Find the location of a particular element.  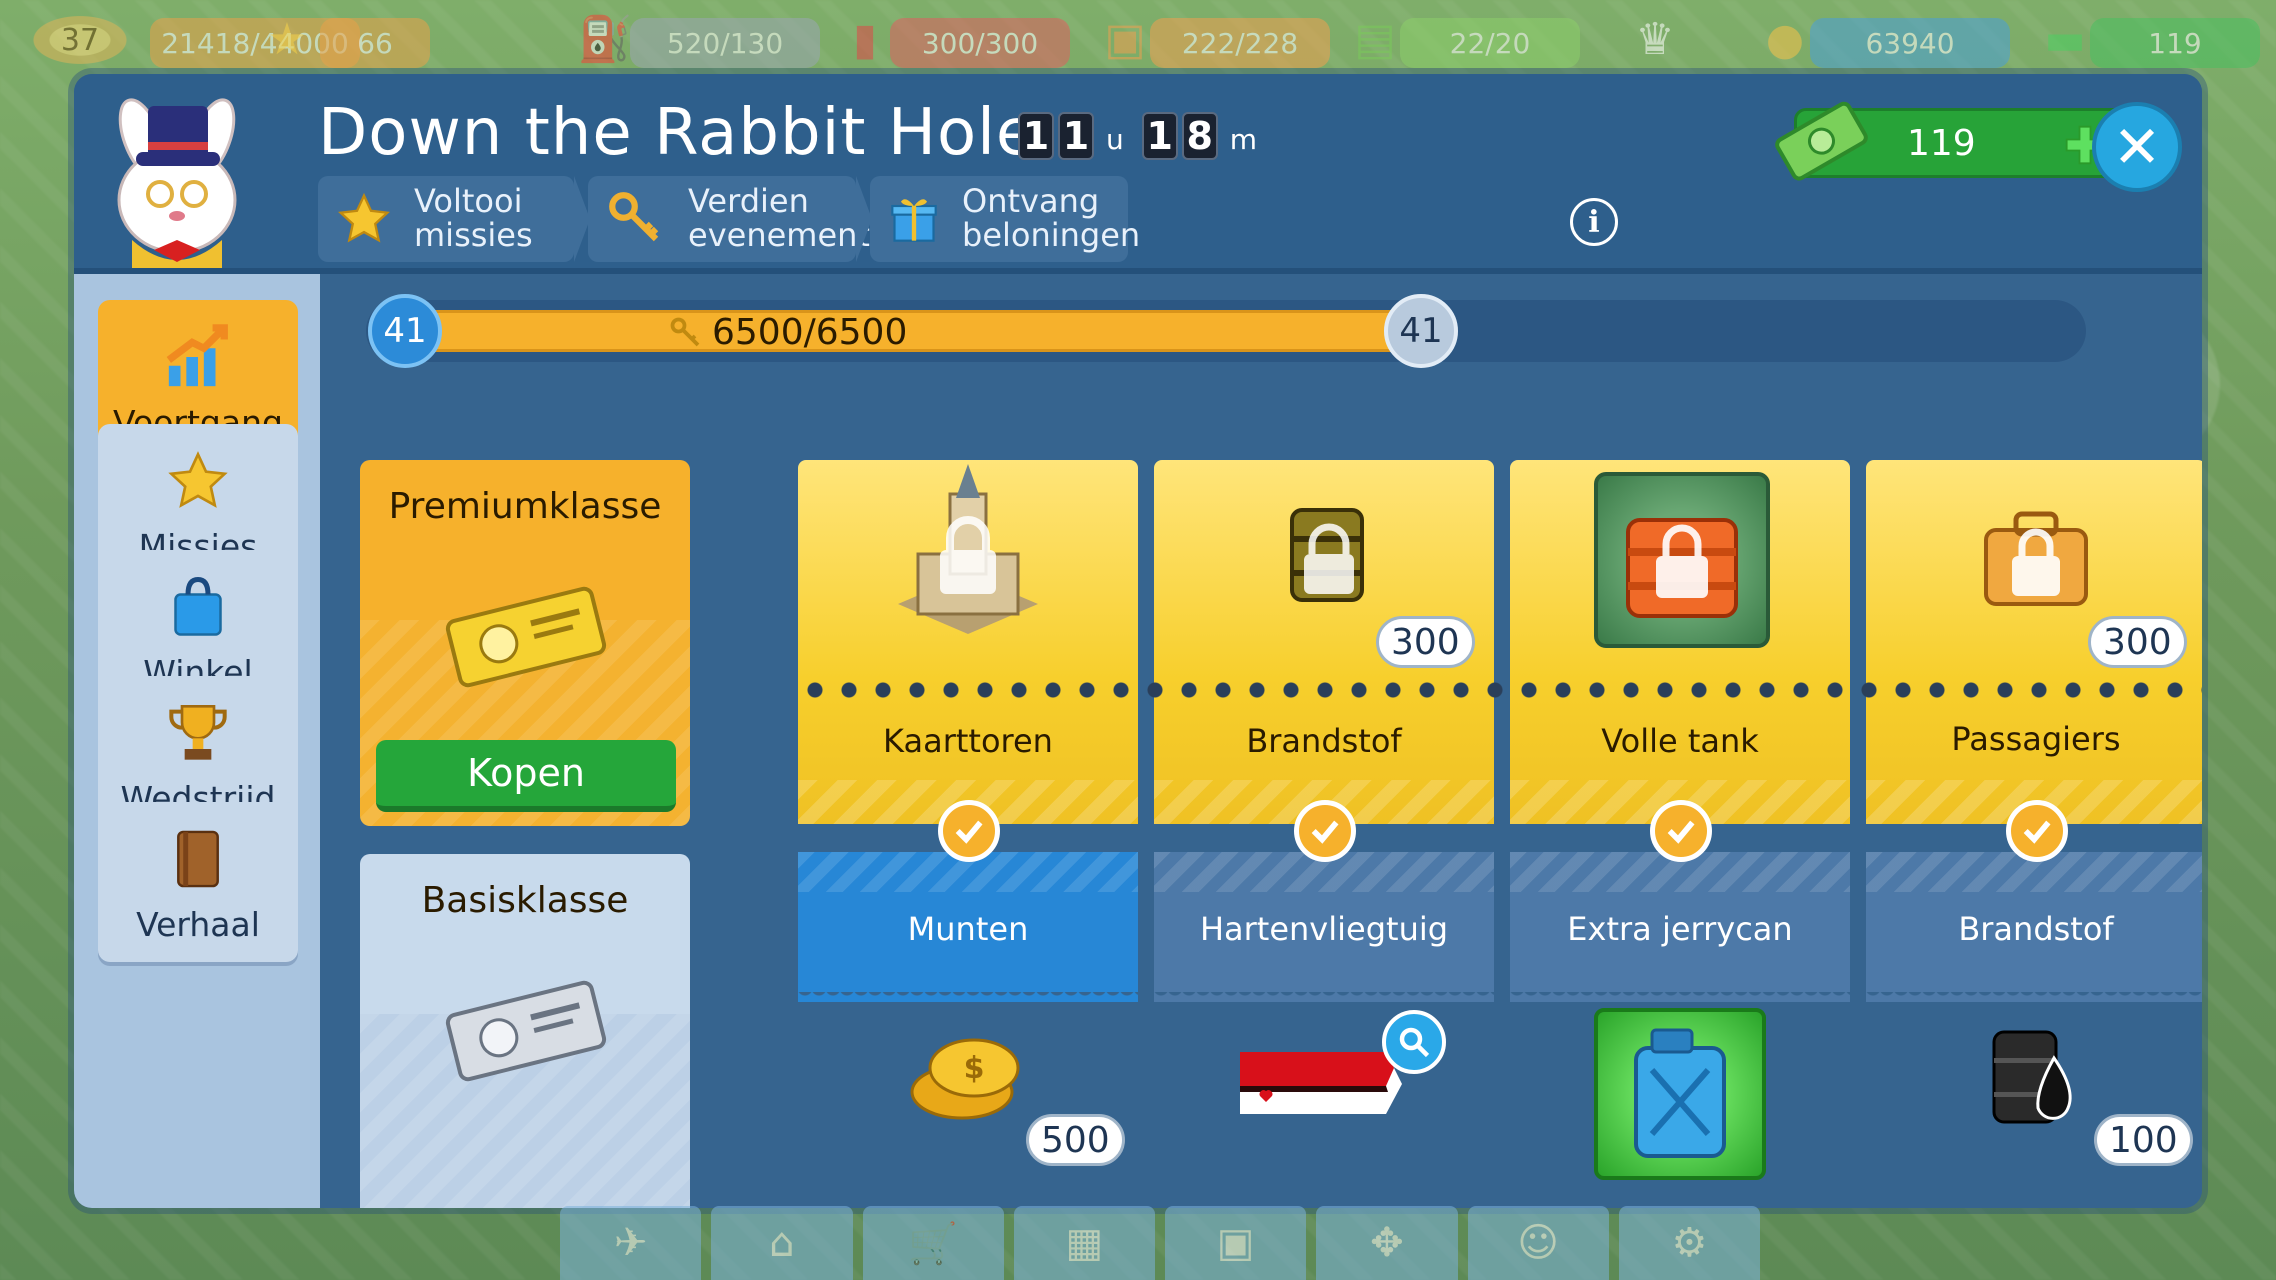

dock-map-icon: ✈ is located at coordinates (631, 1243).